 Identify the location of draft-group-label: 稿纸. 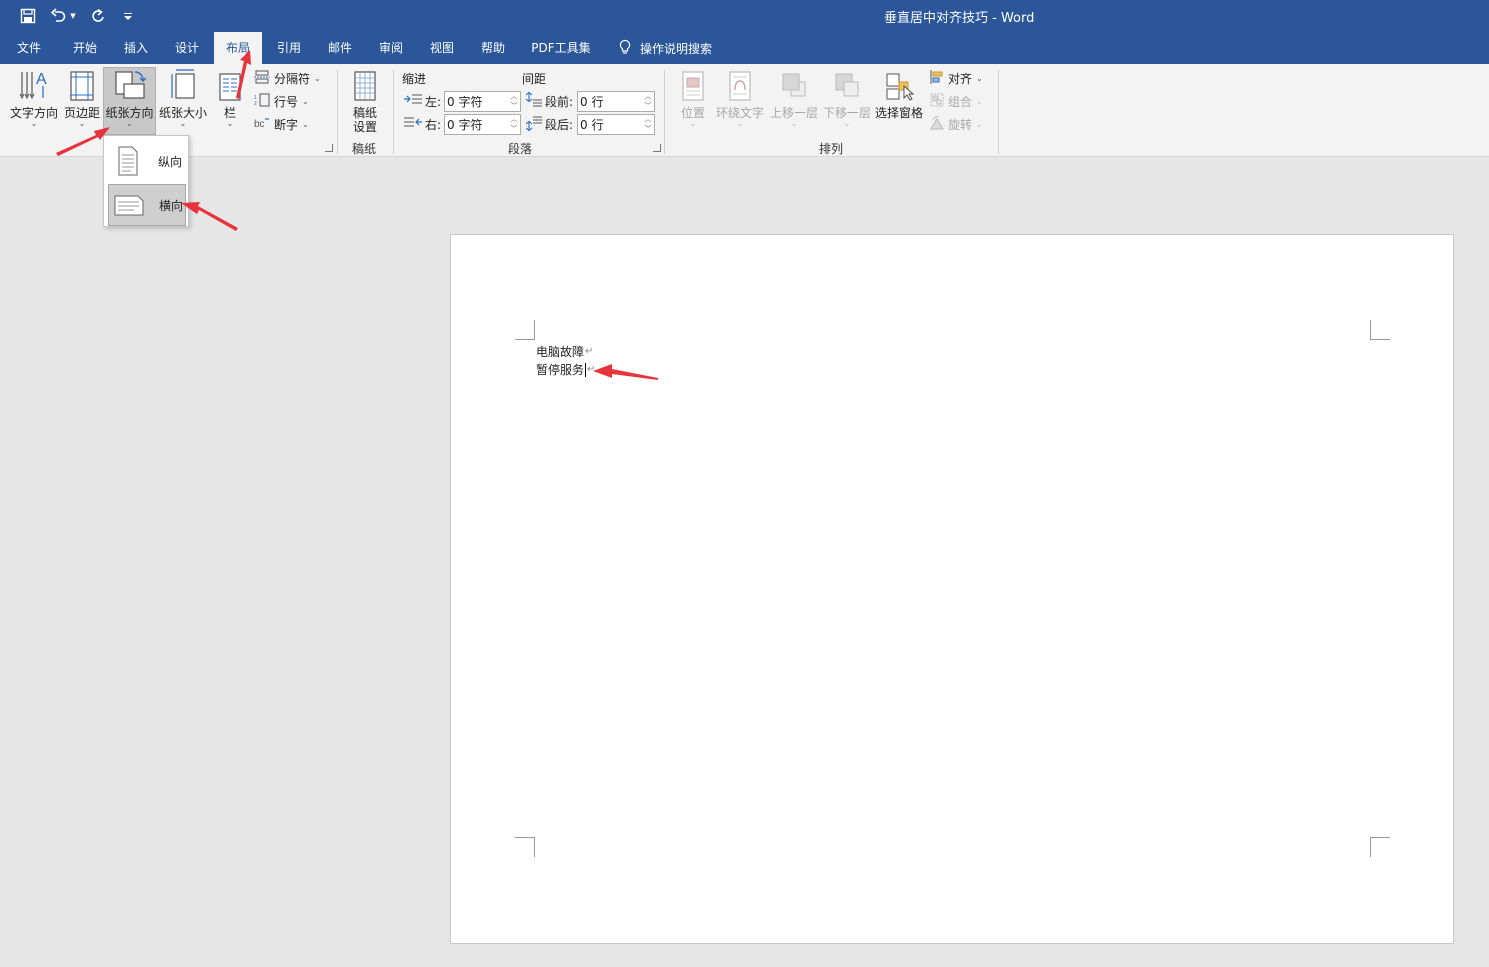
(364, 149).